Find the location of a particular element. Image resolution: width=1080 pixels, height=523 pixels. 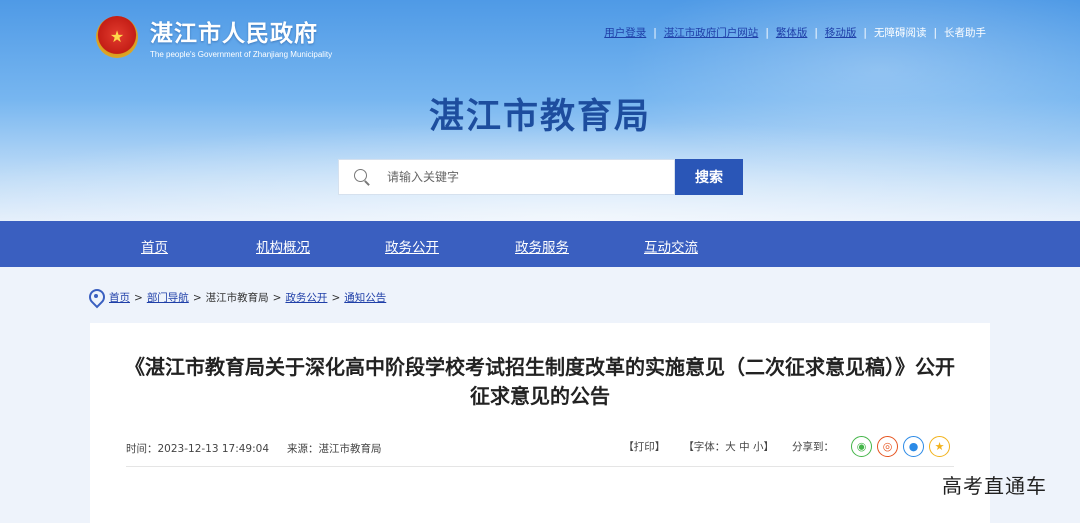

nav-home: 首页 is located at coordinates (154, 246).